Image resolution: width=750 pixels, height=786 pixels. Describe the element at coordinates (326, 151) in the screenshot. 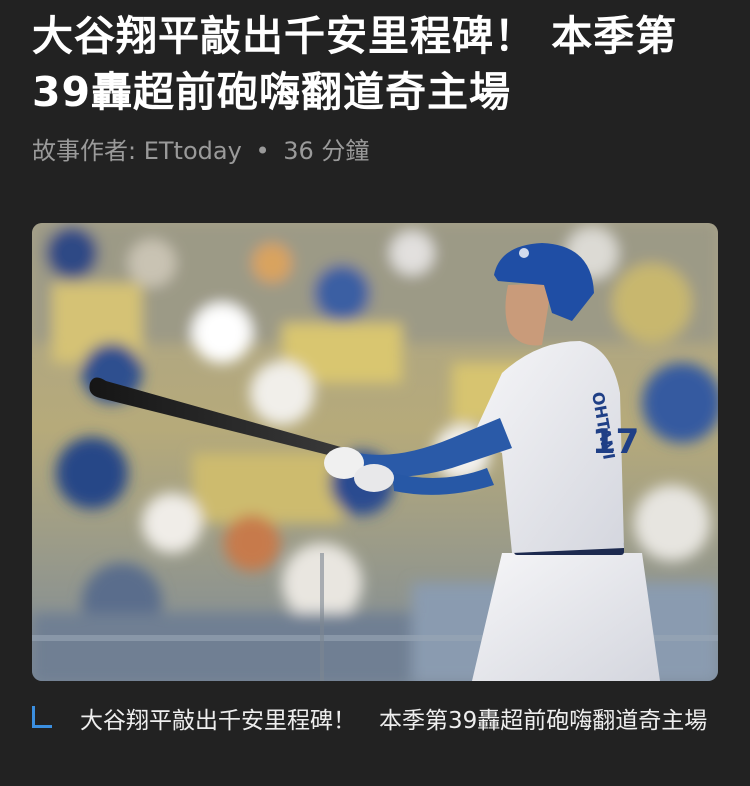

I see `byline-read-time: 36 分鐘` at that location.